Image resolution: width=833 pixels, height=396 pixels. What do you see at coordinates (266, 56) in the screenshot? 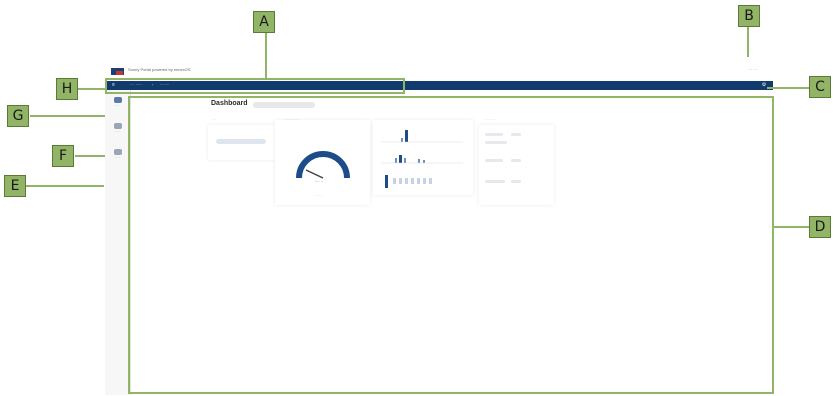
I see `callout-line-a` at bounding box center [266, 56].